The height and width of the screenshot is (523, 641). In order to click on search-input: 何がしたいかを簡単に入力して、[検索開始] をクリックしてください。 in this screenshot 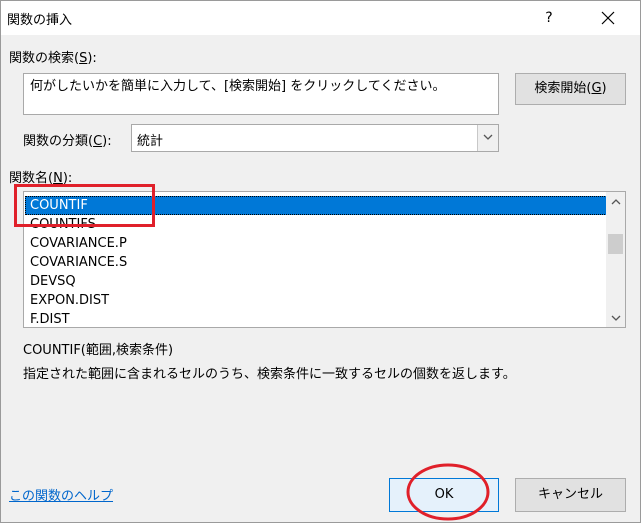, I will do `click(261, 94)`.